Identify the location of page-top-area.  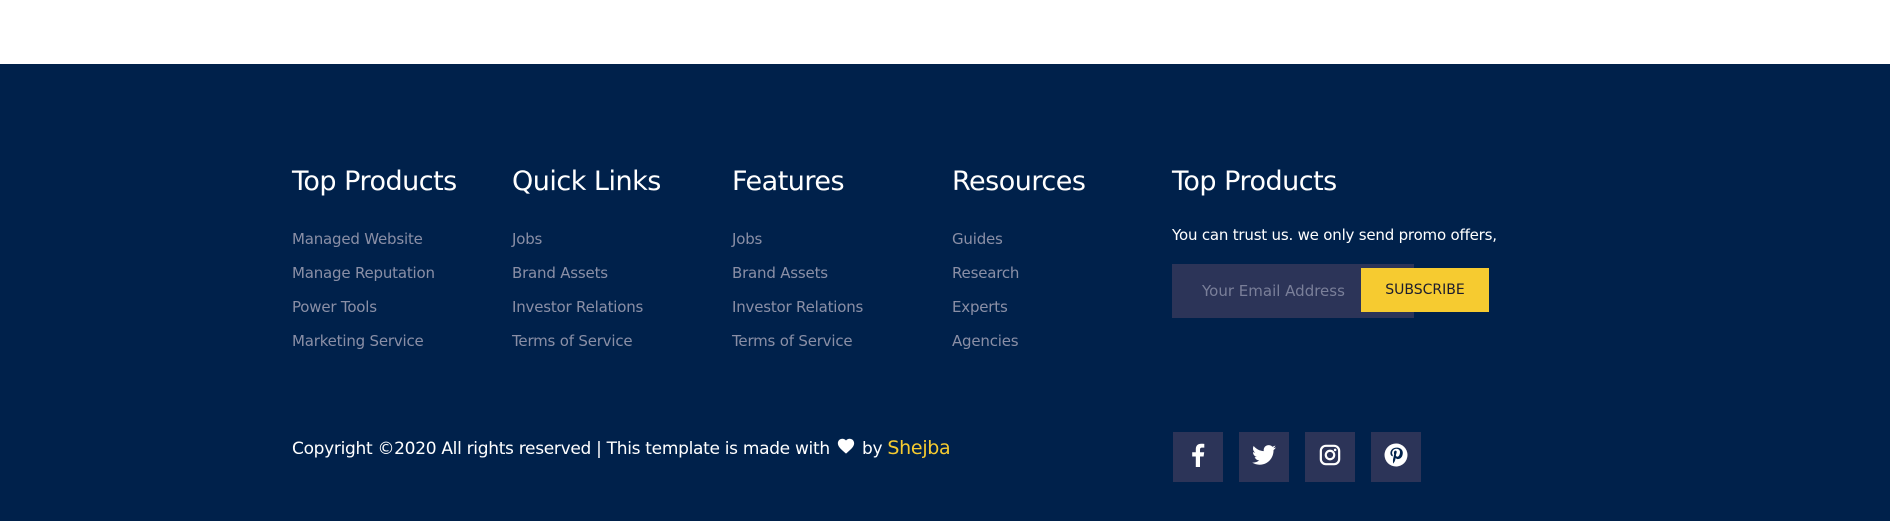
(945, 32).